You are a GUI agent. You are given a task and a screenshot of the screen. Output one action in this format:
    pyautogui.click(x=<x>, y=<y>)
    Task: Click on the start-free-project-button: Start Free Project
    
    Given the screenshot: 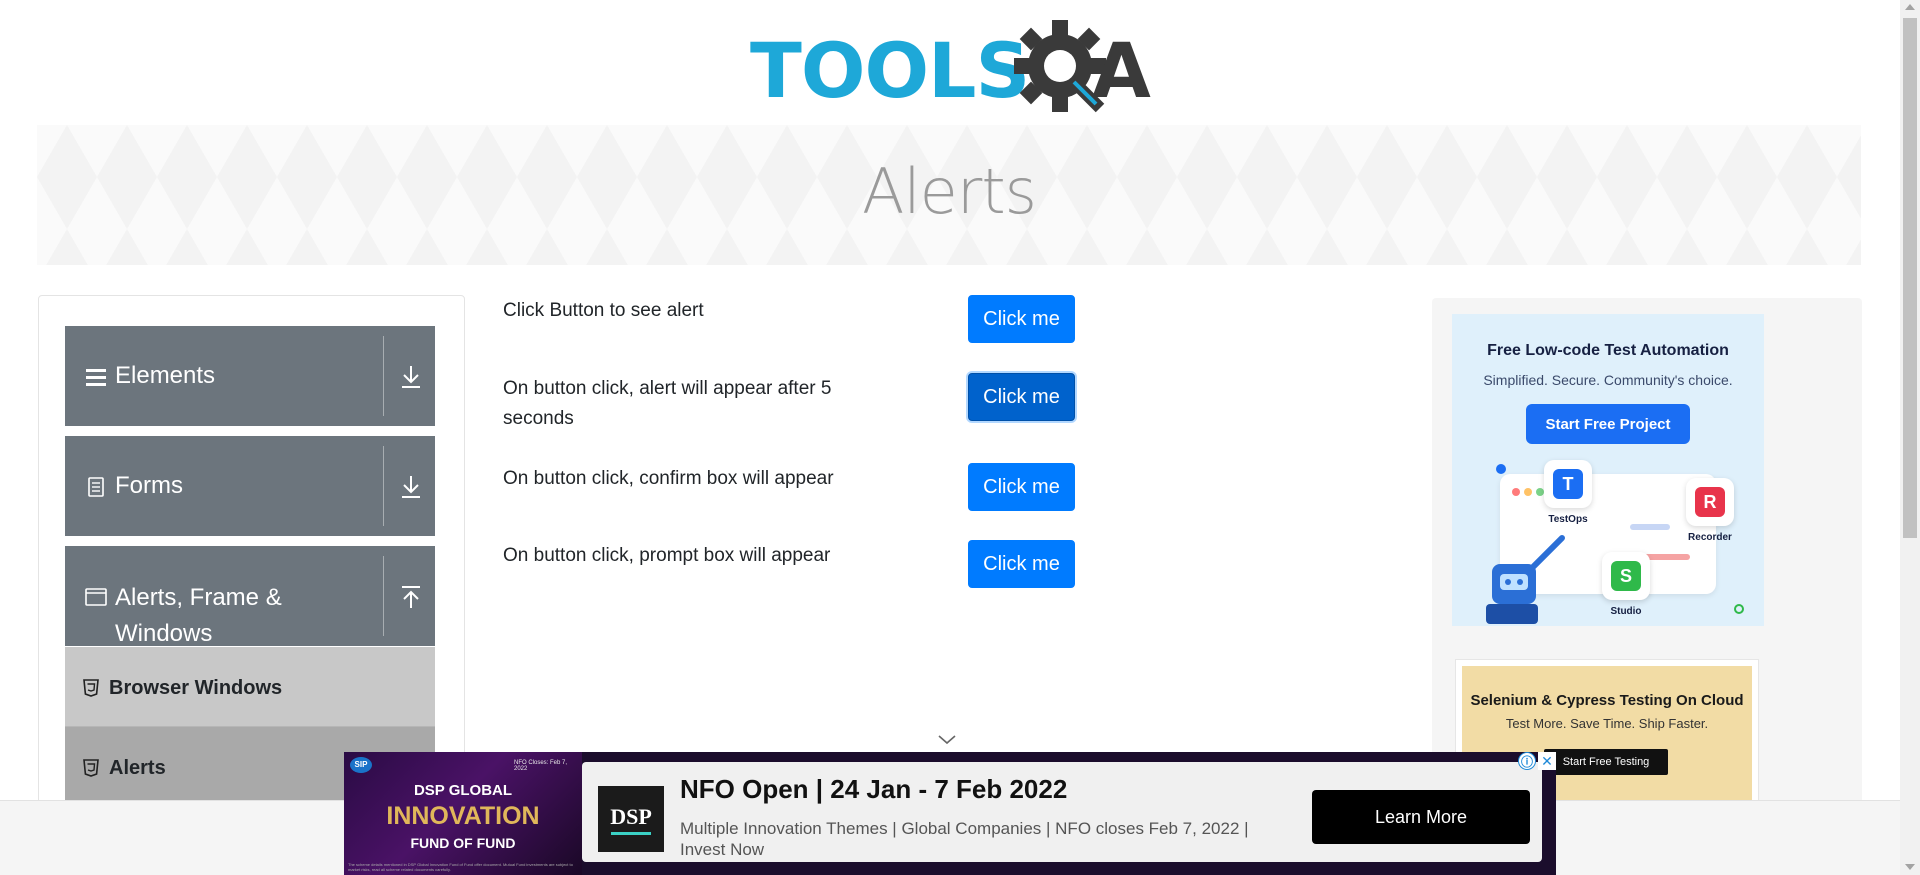 What is the action you would take?
    pyautogui.click(x=1608, y=424)
    